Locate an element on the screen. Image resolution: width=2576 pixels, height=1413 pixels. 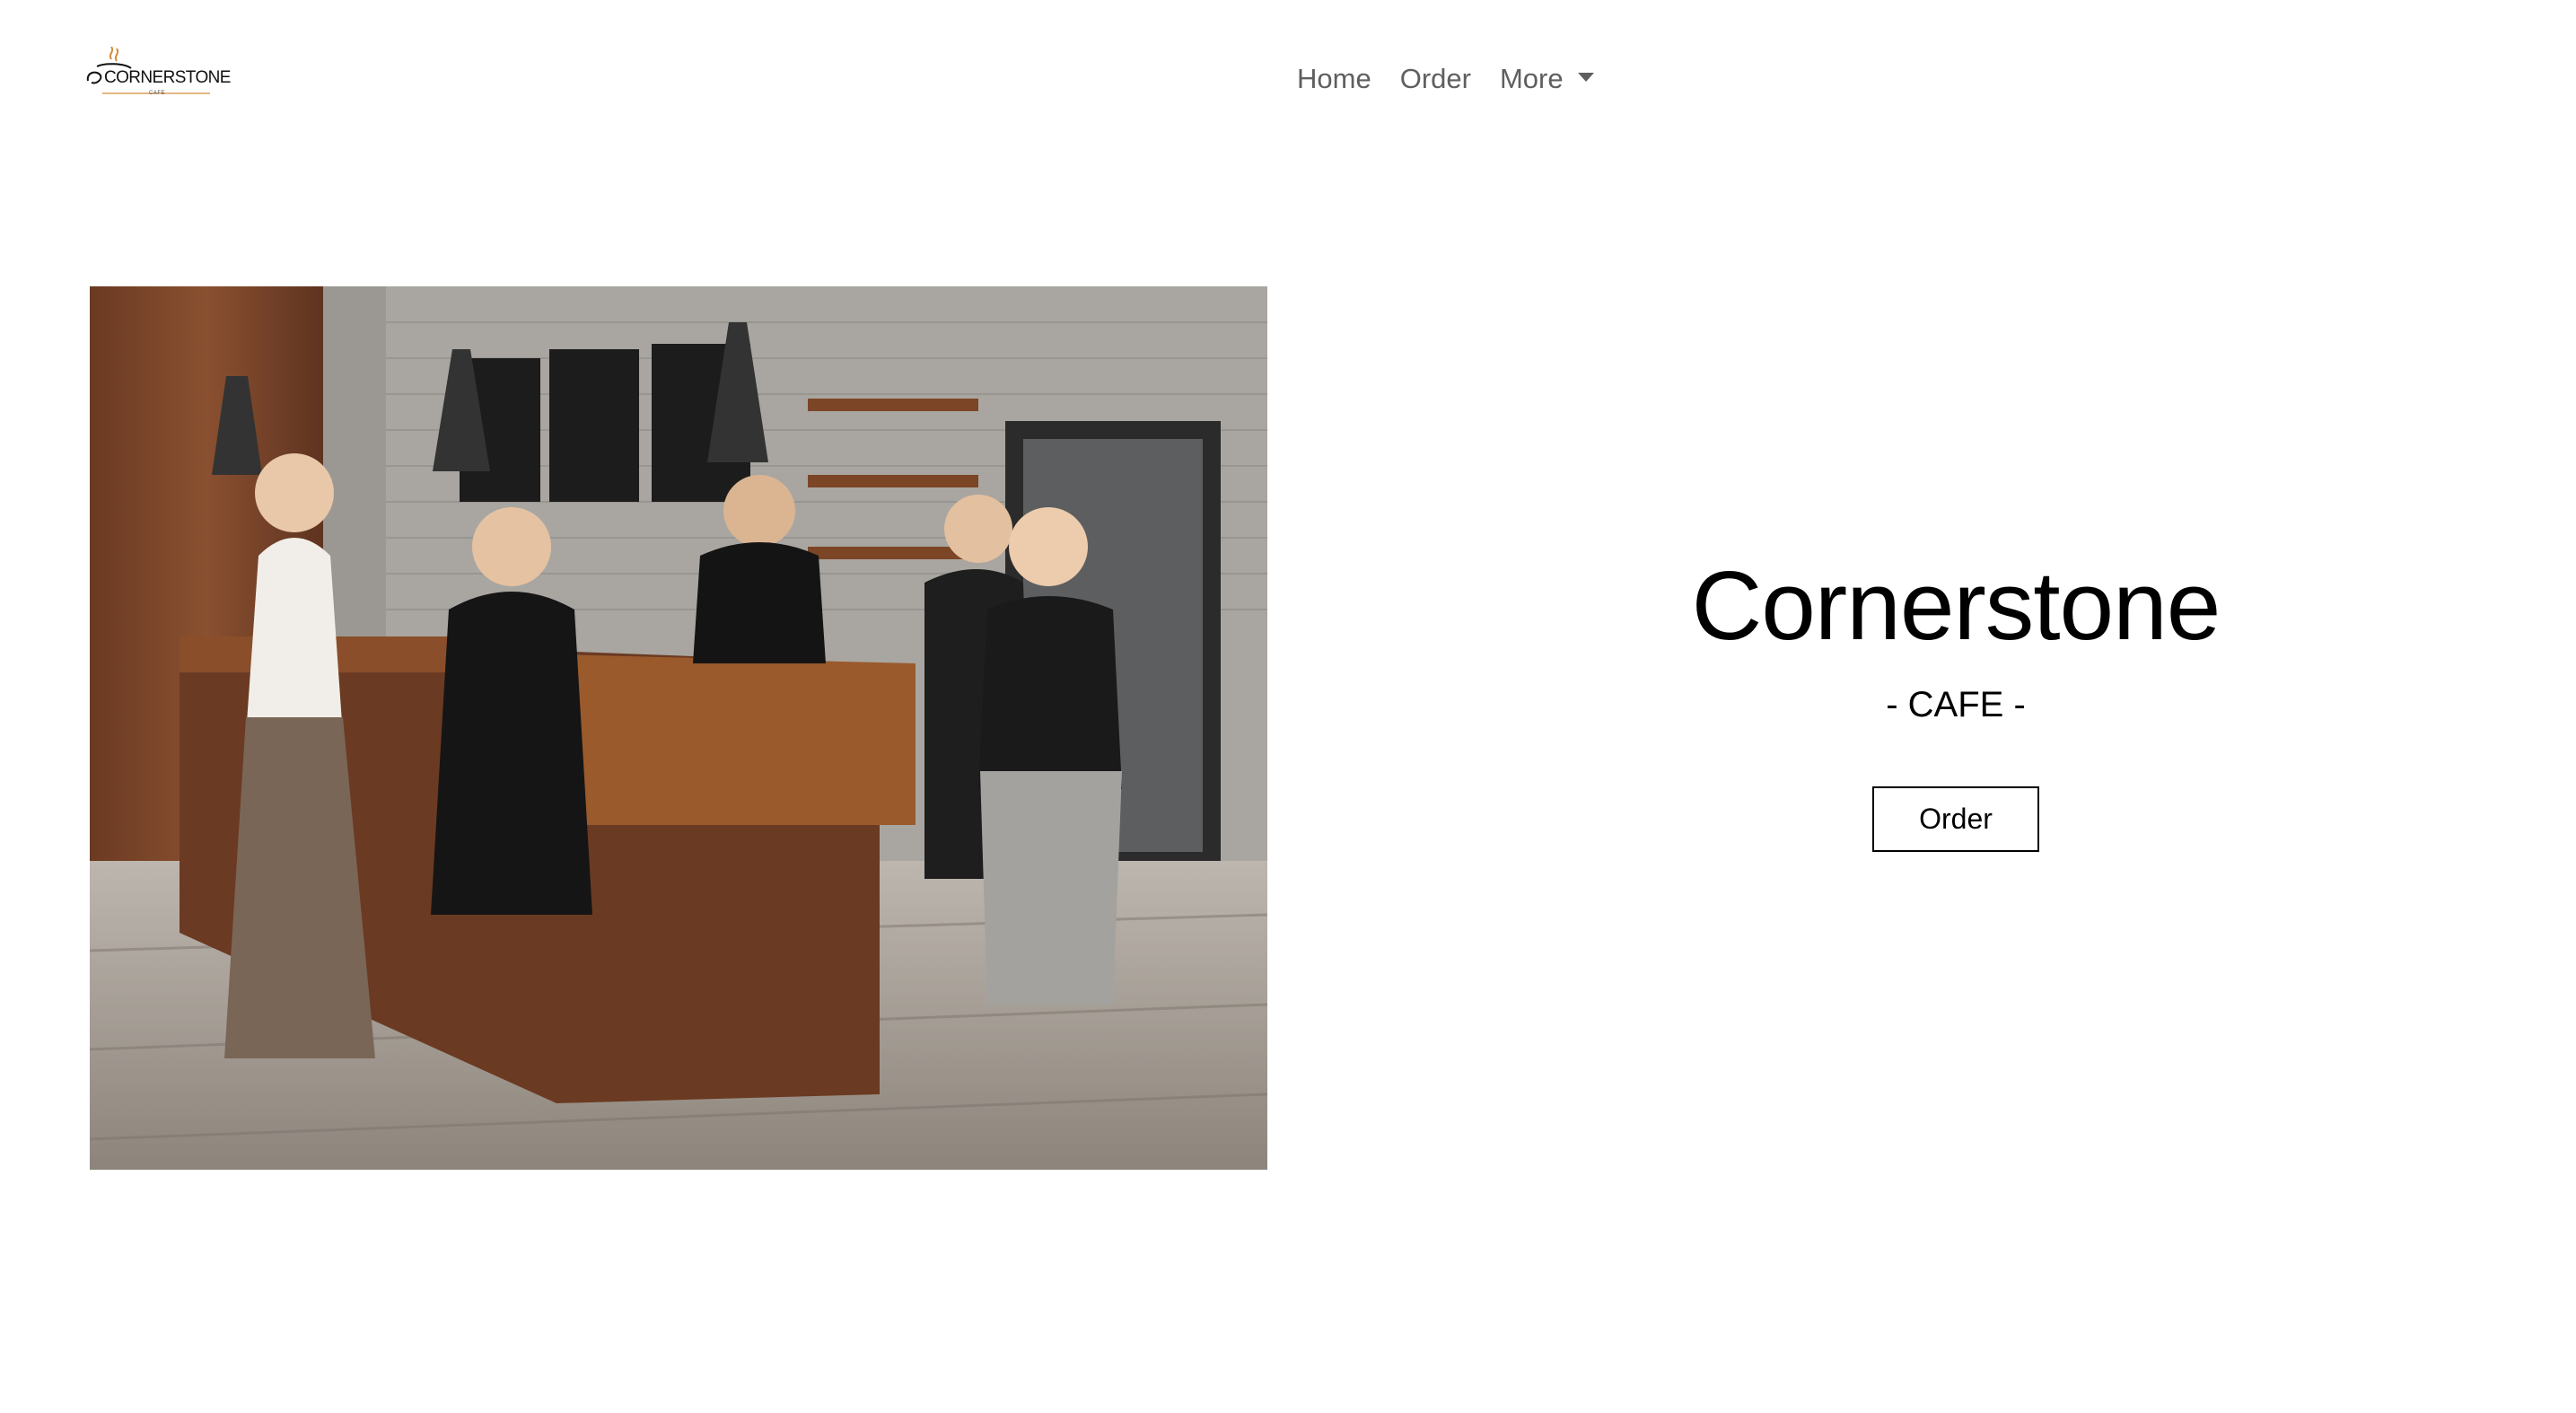
nav-more-dropdown: More is located at coordinates (1546, 79).